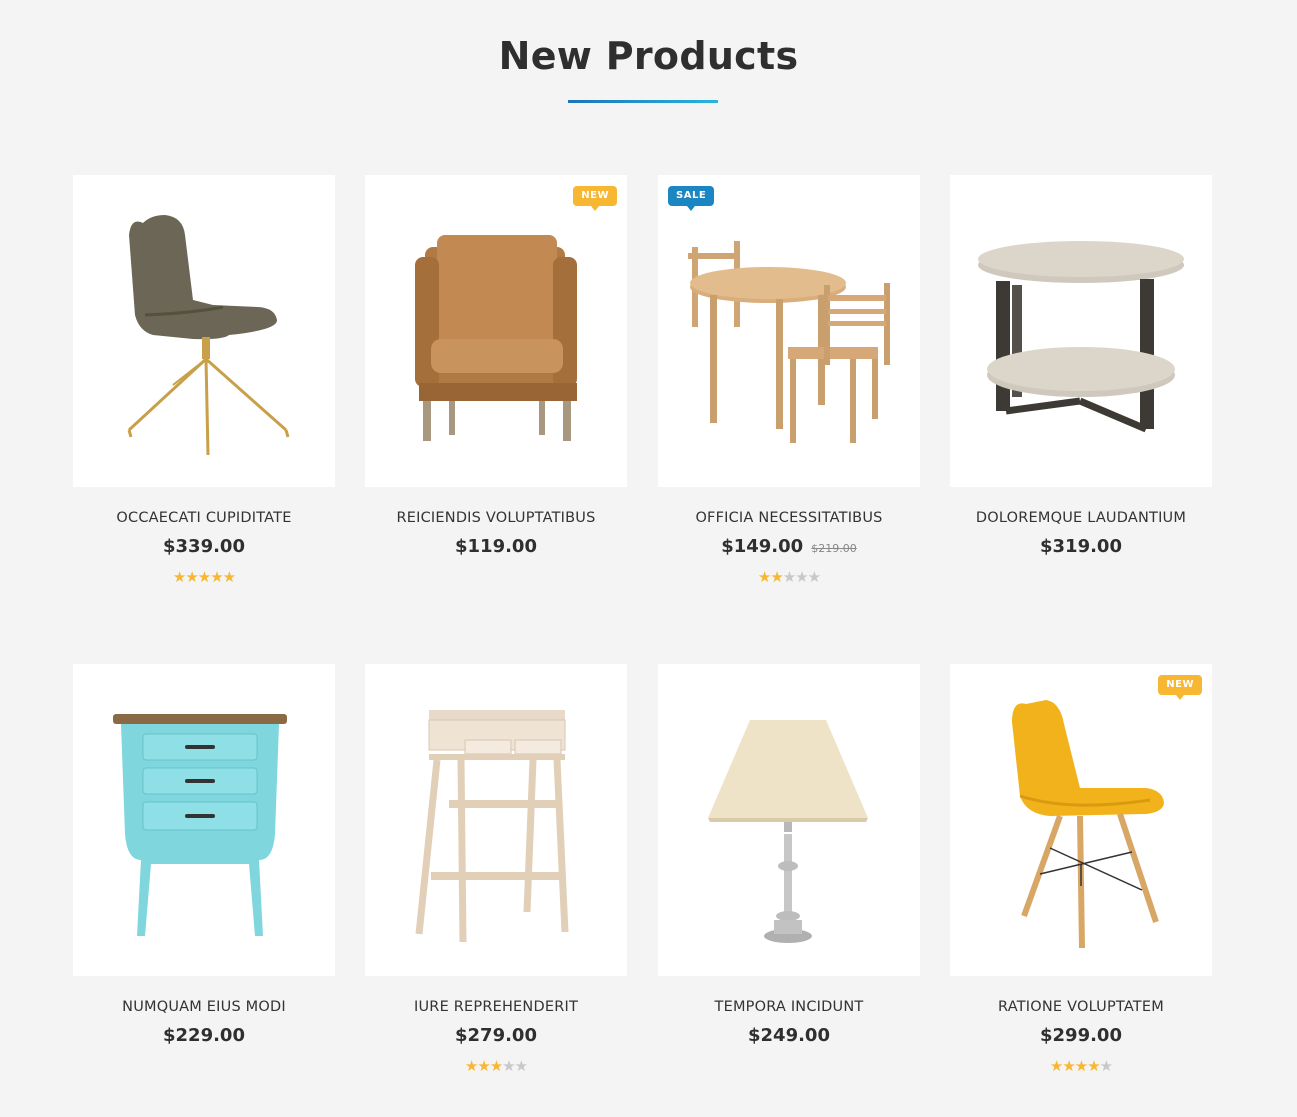  I want to click on product-price: $229.00, so click(204, 1035).